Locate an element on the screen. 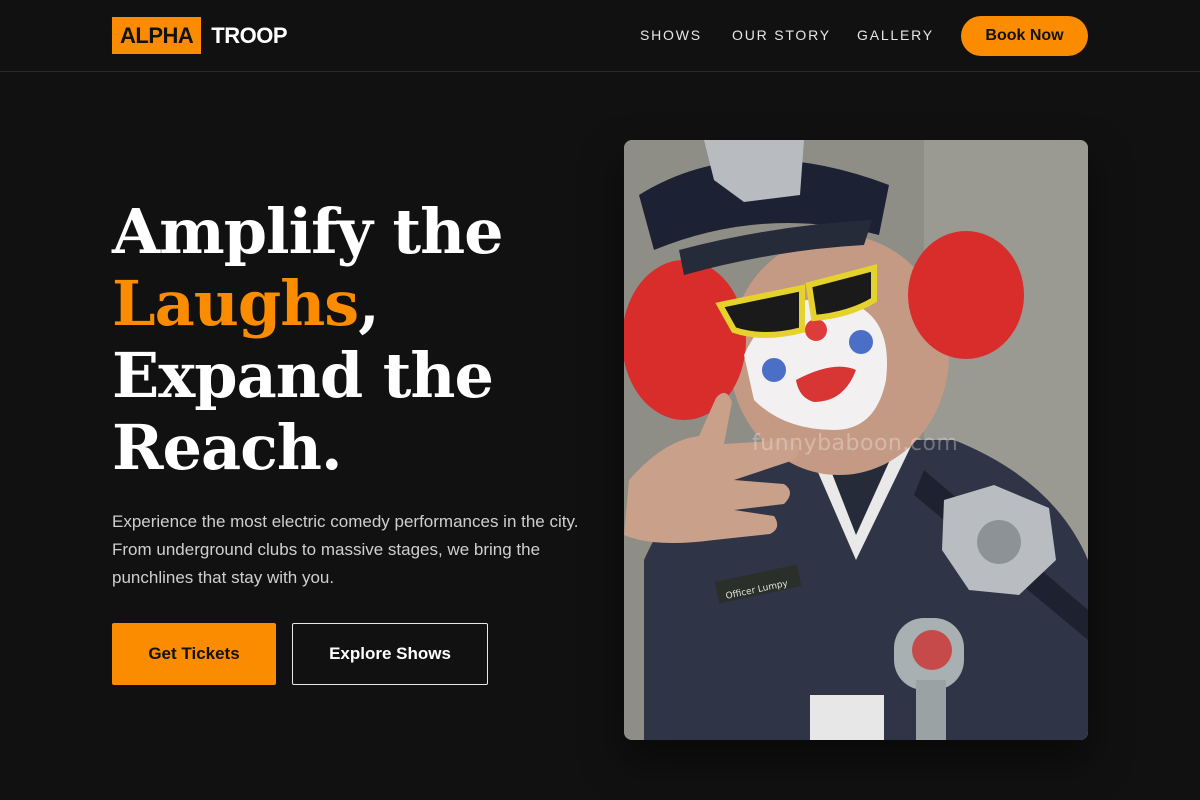 This screenshot has height=800, width=1200. headline-comma: , is located at coordinates (369, 303).